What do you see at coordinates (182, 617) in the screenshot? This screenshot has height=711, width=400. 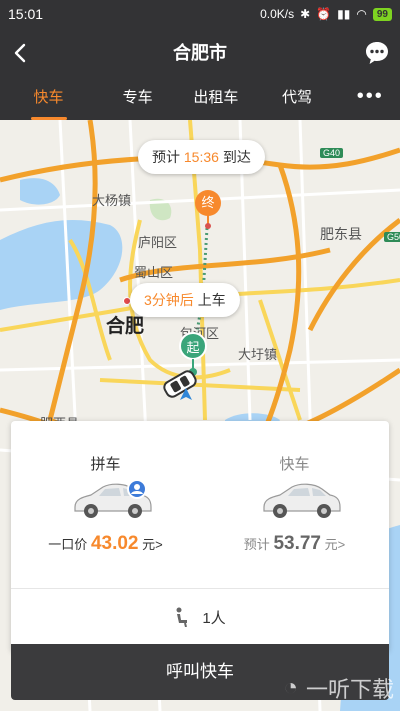 I see `seat-icon` at bounding box center [182, 617].